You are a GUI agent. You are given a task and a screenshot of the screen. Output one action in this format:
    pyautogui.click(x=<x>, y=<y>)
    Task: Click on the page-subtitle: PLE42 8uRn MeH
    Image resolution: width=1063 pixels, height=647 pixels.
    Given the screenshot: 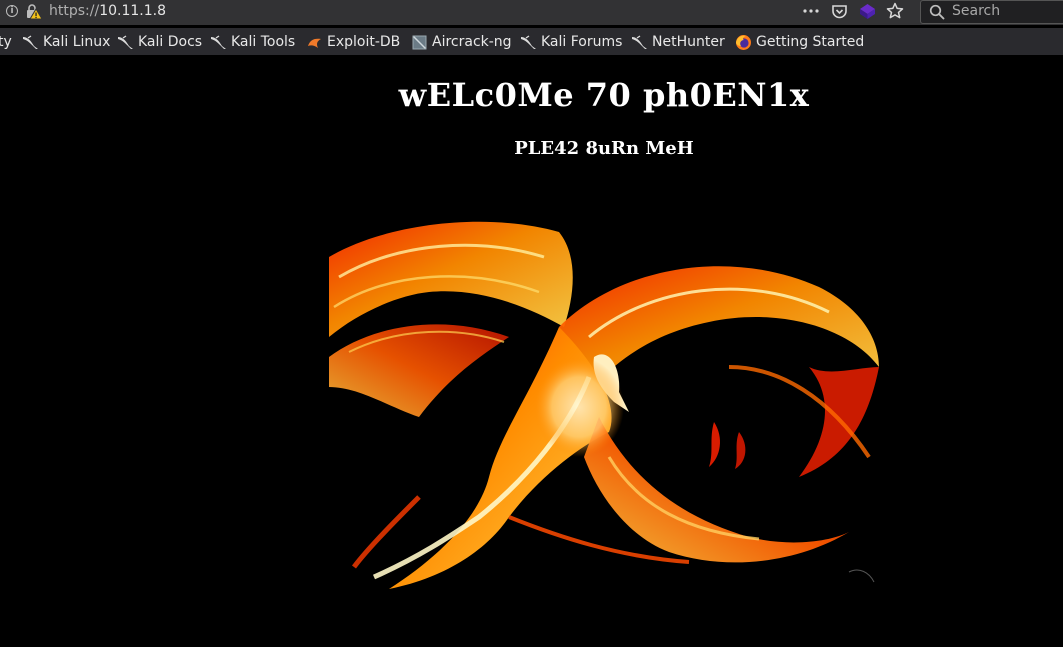 What is the action you would take?
    pyautogui.click(x=604, y=148)
    